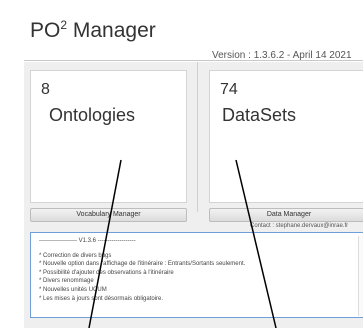  I want to click on contact-label: Contact : stephane.dervaux@inrae.fr, so click(299, 226).